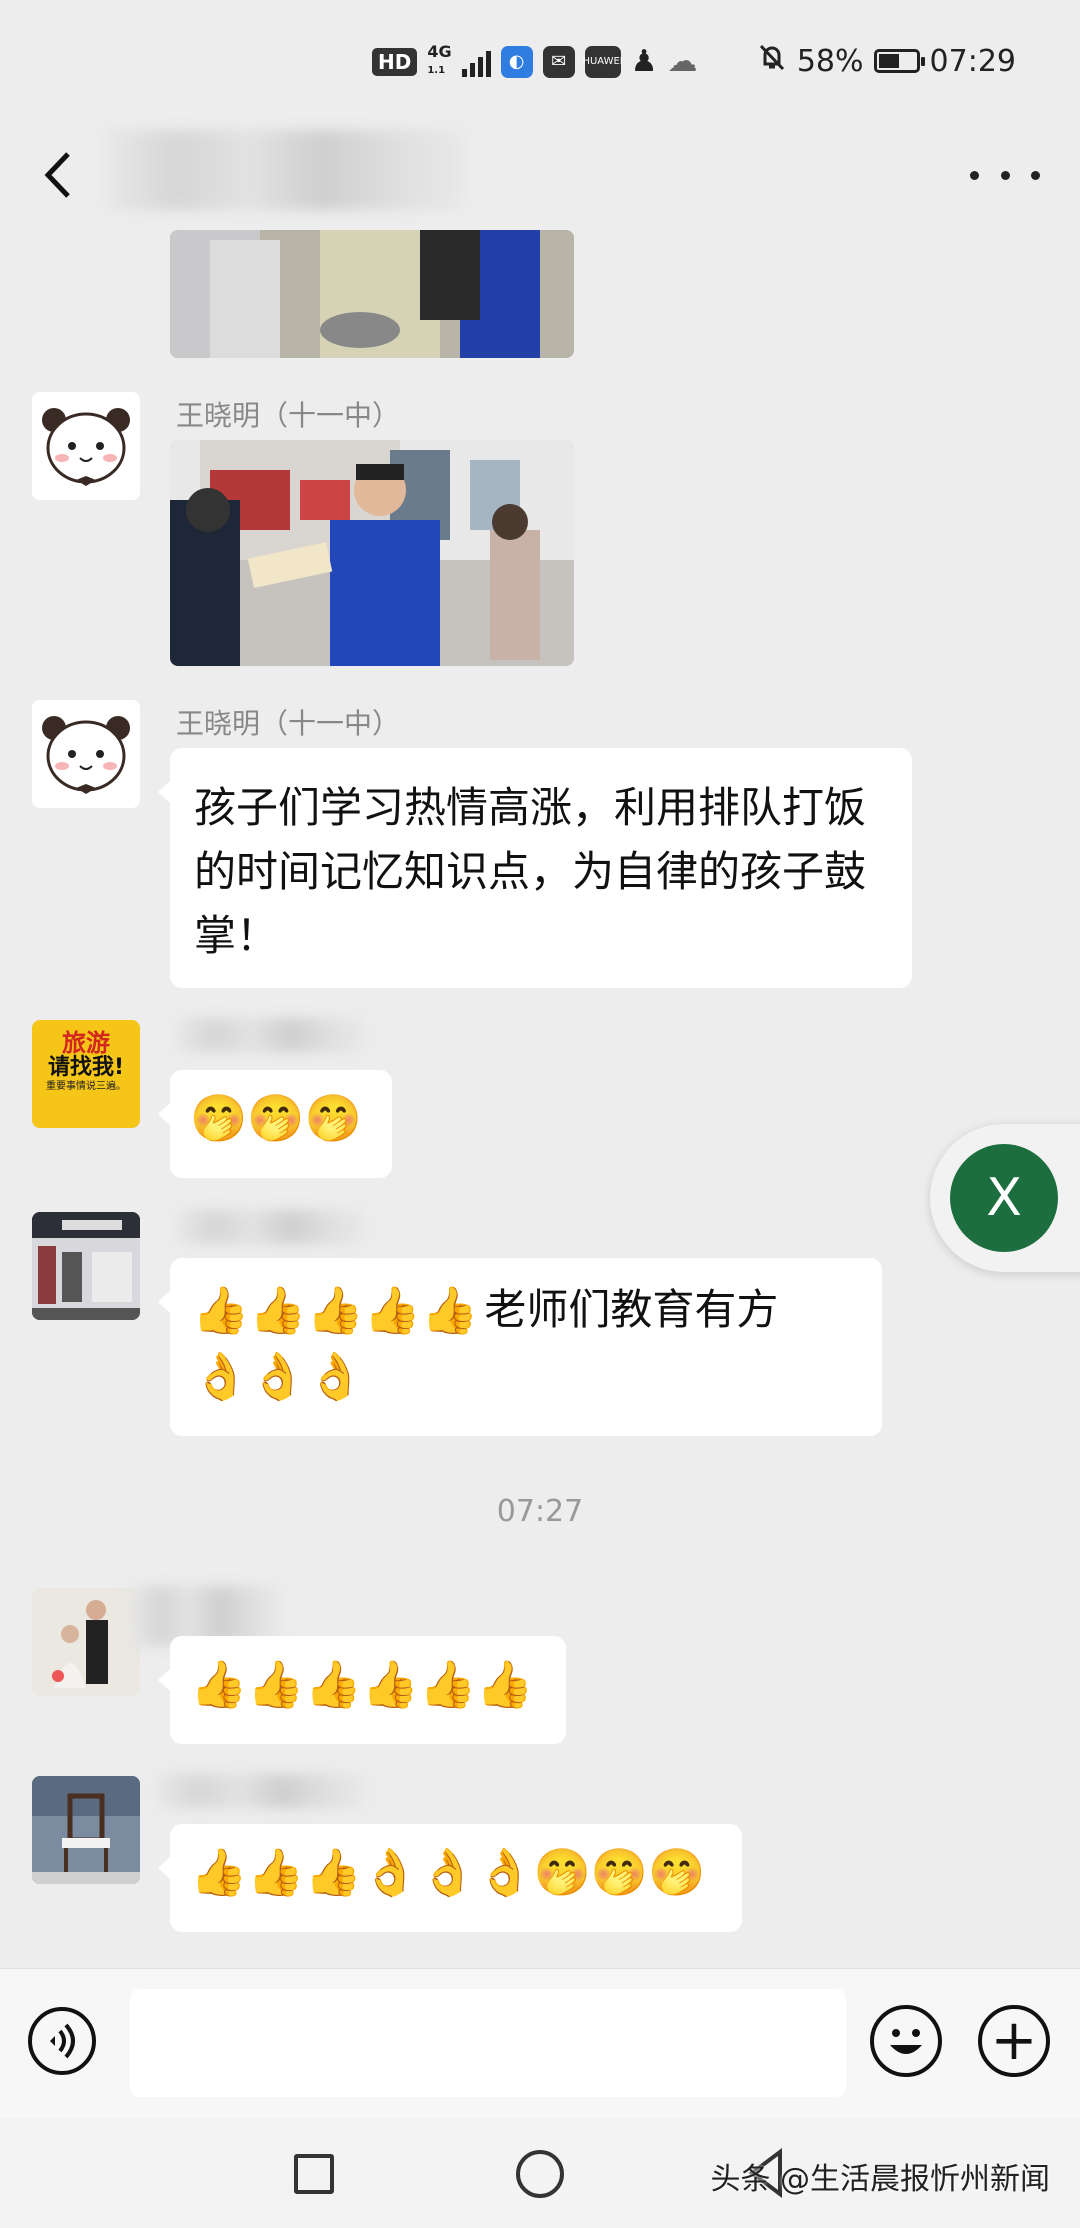 This screenshot has height=2228, width=1080. Describe the element at coordinates (86, 1086) in the screenshot. I see `avatar-text: 重要事情说三遍。` at that location.